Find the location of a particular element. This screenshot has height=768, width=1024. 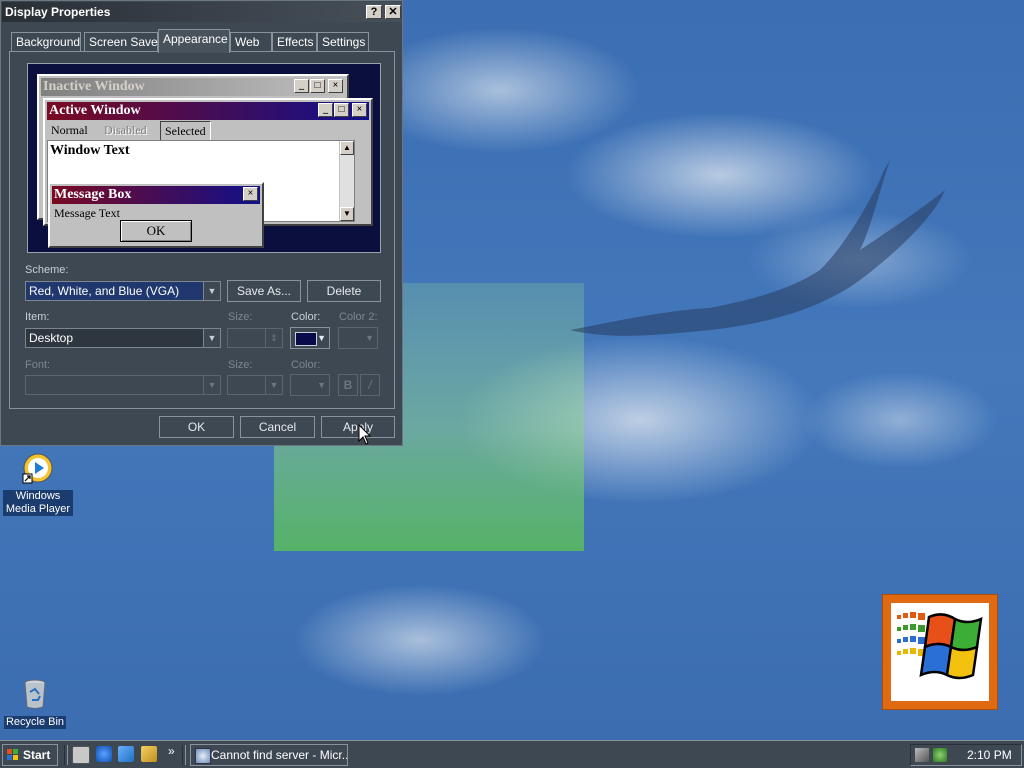

size-label: Size: is located at coordinates (240, 317).